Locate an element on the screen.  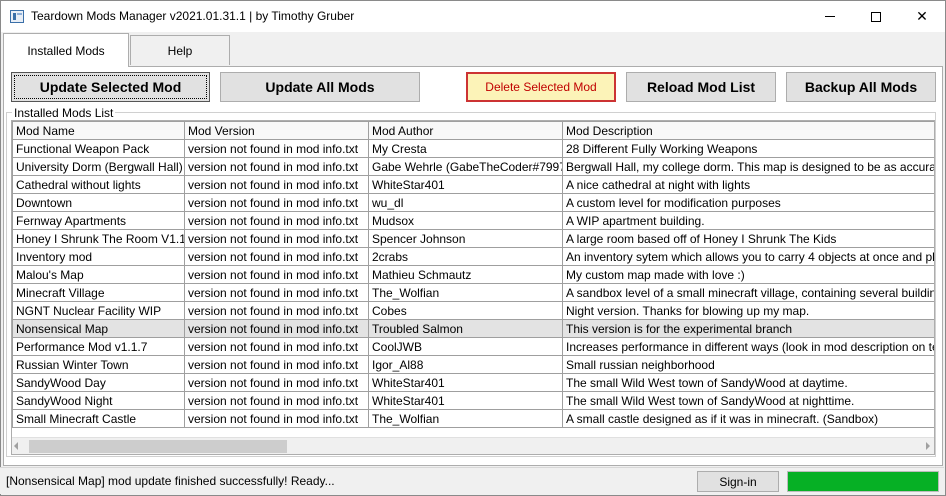
delete-selected-mod-button: Delete Selected Mod is located at coordinates (541, 87).